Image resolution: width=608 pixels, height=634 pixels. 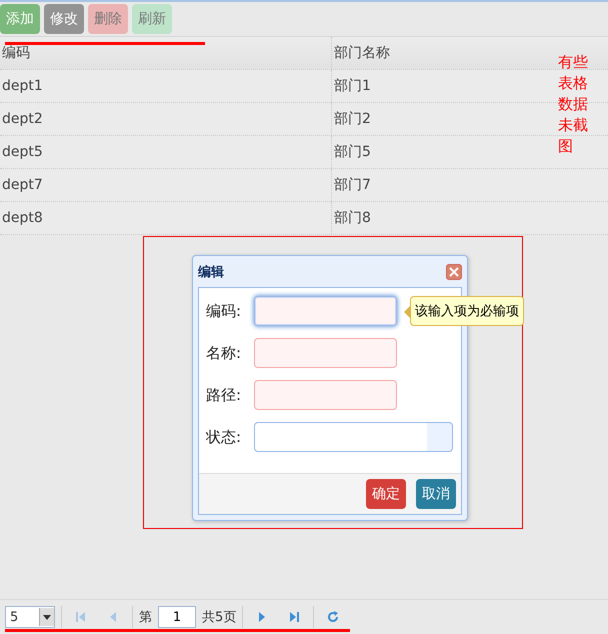 I want to click on last-page-icon, so click(x=294, y=617).